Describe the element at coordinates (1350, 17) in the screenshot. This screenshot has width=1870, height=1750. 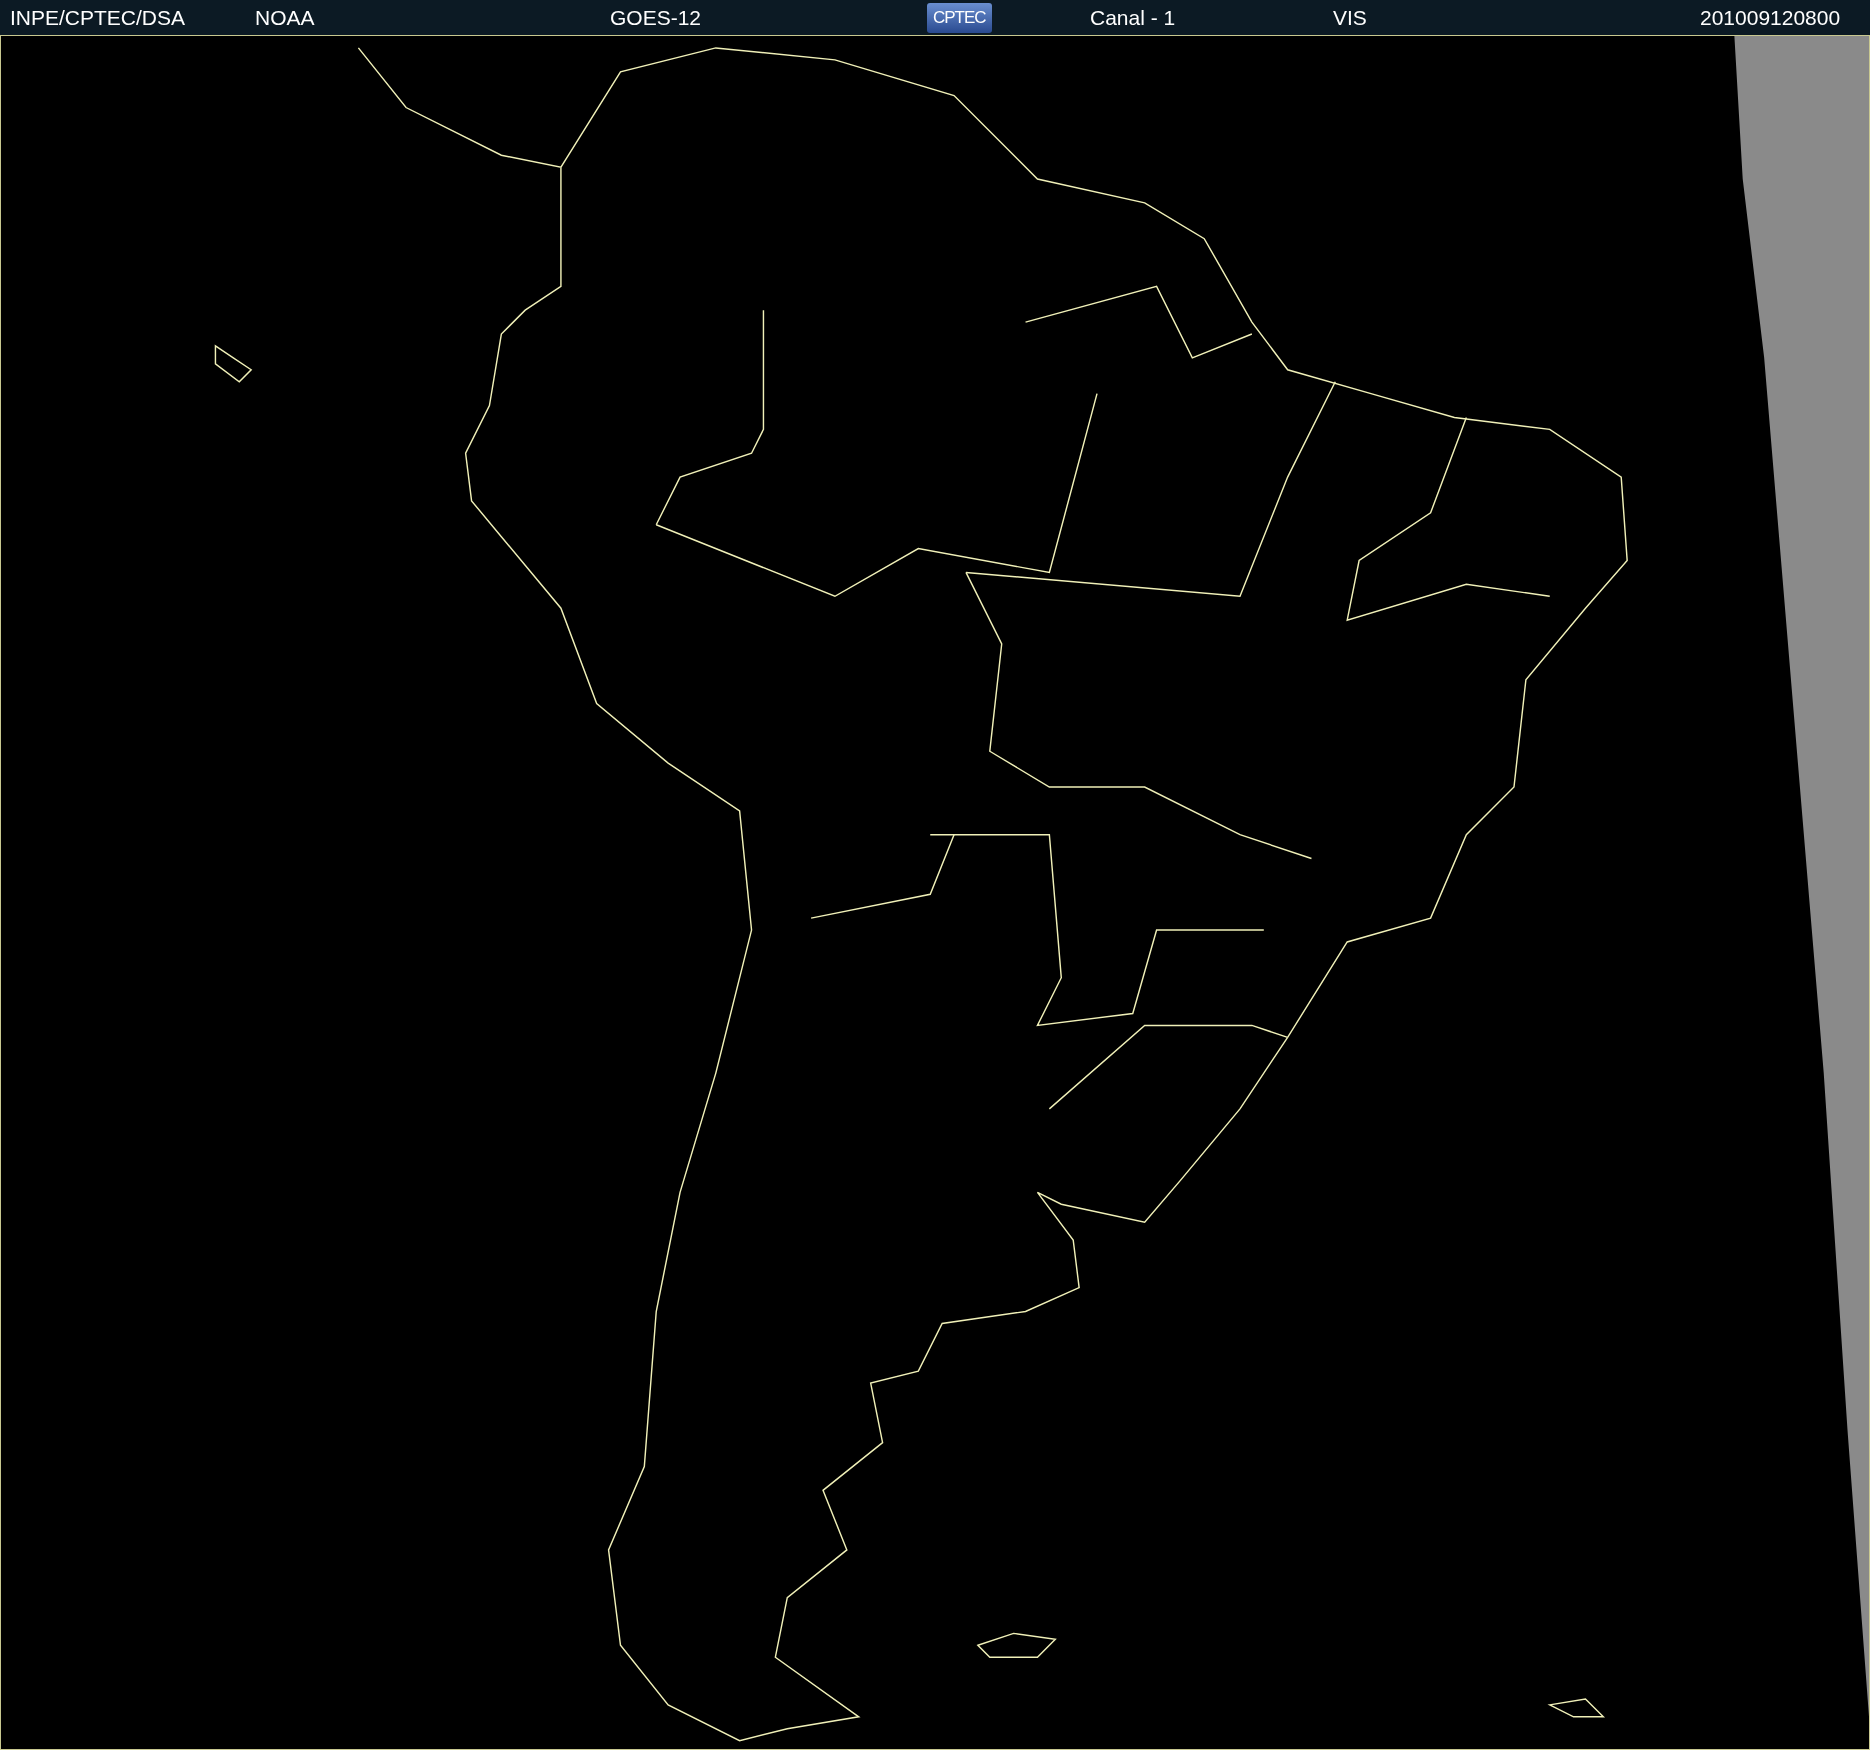
I see `header-label: VIS` at that location.